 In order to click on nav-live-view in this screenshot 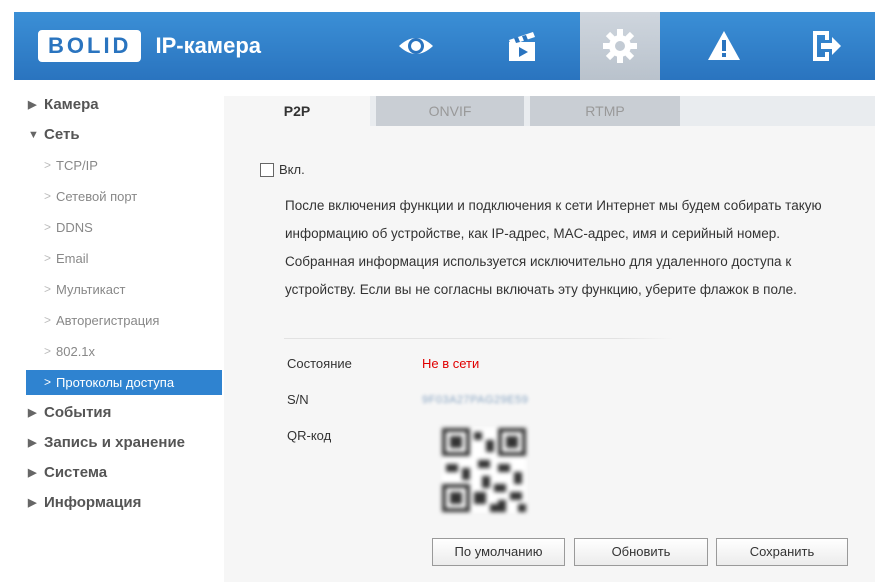, I will do `click(416, 46)`.